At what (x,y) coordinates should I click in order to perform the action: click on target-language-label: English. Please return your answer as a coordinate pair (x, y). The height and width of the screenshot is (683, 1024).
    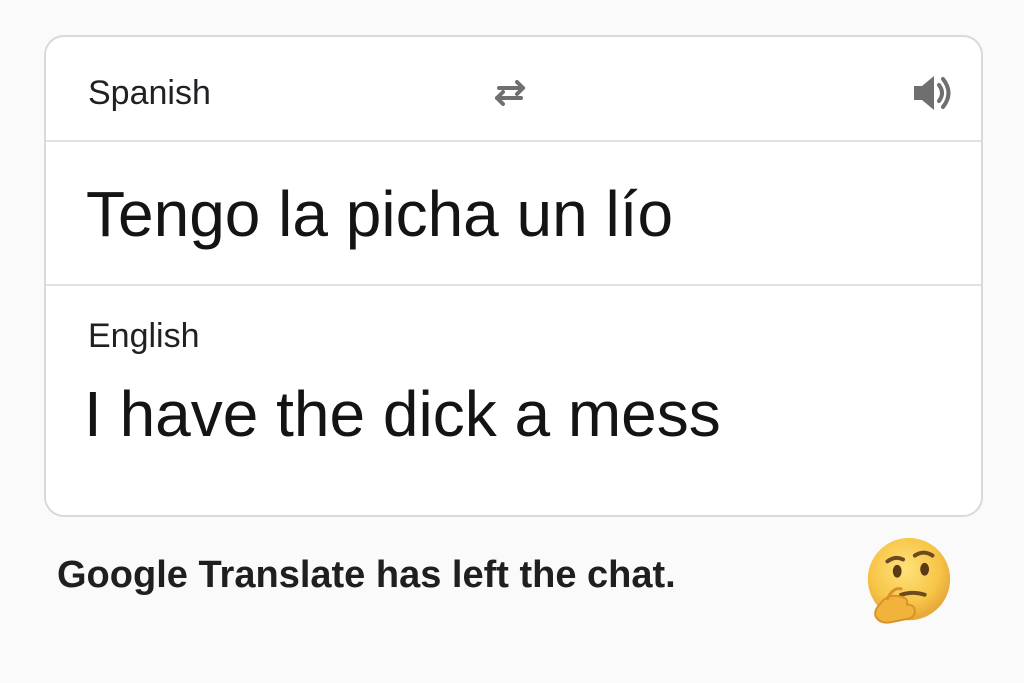
    Looking at the image, I should click on (144, 336).